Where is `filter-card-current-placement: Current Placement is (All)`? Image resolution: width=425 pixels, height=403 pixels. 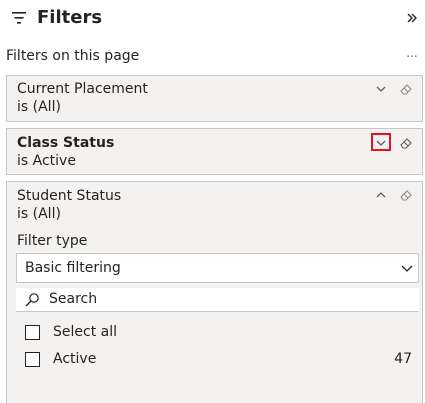 filter-card-current-placement: Current Placement is (All) is located at coordinates (214, 98).